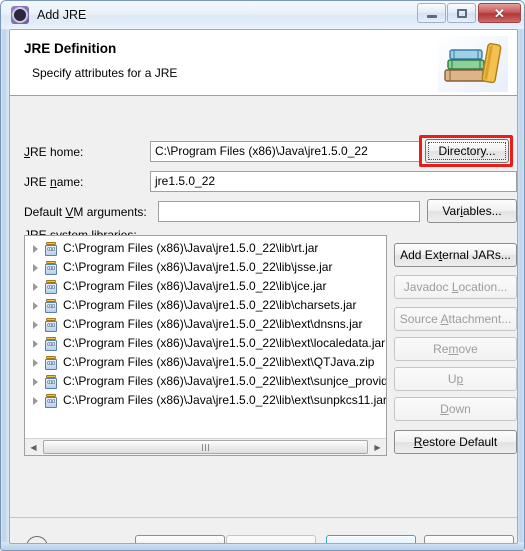 The height and width of the screenshot is (551, 525). I want to click on title-bar: Add JRE ✕, so click(262, 15).